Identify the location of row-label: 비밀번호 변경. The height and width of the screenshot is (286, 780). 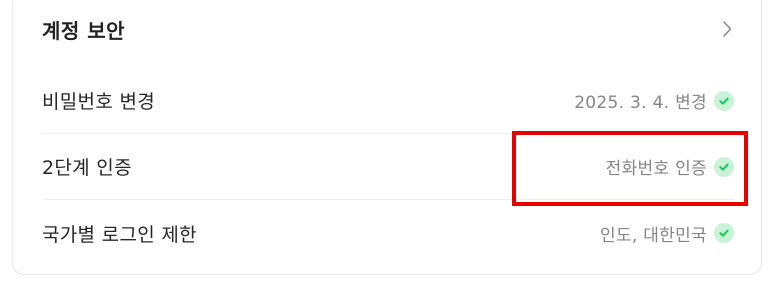
(99, 102).